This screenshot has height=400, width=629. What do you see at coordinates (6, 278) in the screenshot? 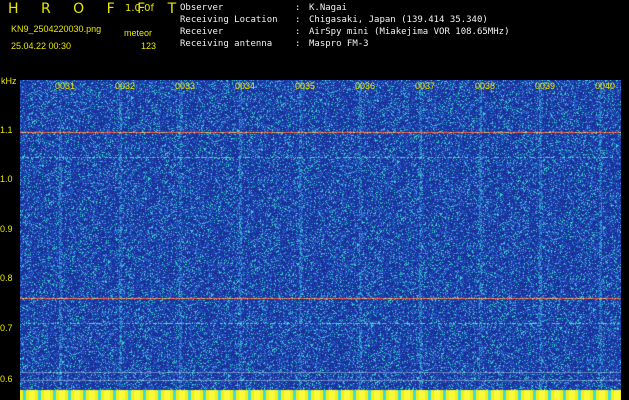
I see `y-tick-0-8: 0.8` at bounding box center [6, 278].